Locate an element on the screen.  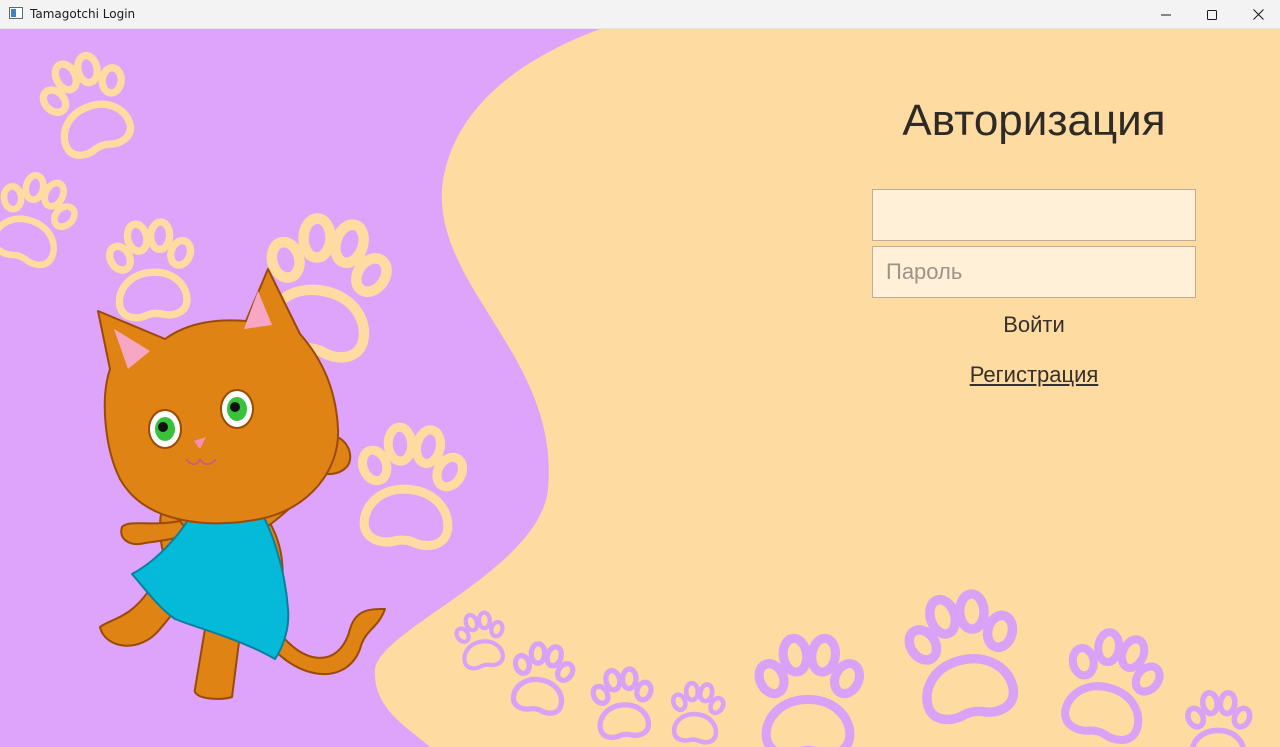
maximize-icon is located at coordinates (1212, 14).